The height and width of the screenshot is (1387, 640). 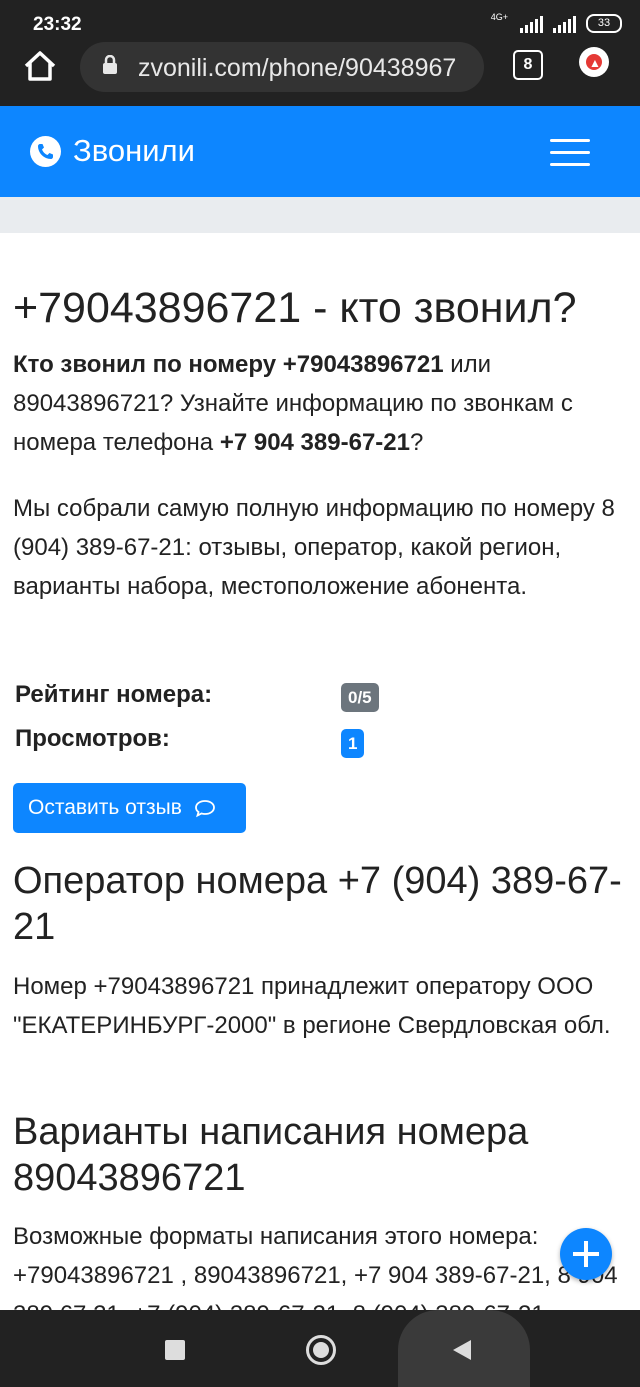 I want to click on variants-heading: Варианты написания номера 89043896721, so click(x=271, y=1155).